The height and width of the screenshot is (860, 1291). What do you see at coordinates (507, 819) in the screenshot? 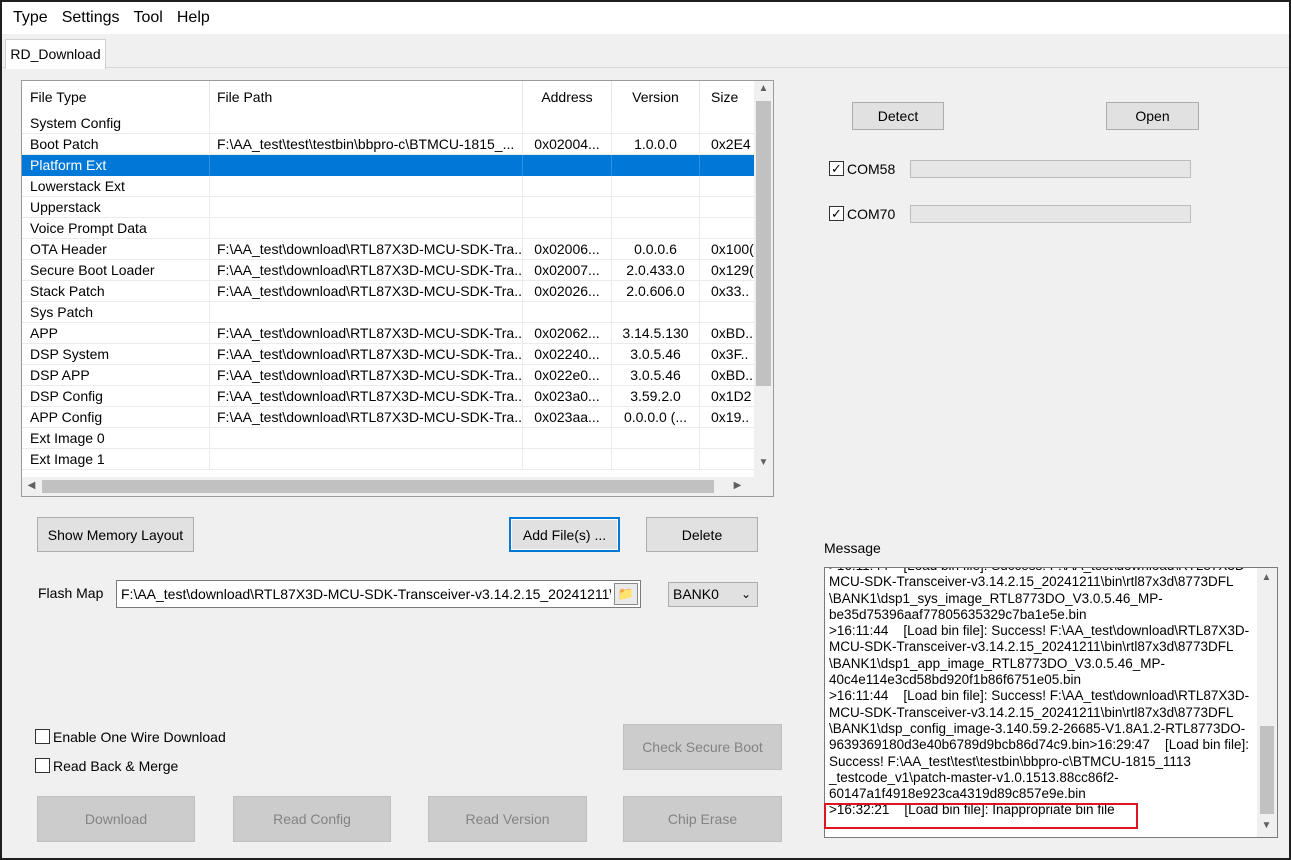
I see `read-version-button: Read Version` at bounding box center [507, 819].